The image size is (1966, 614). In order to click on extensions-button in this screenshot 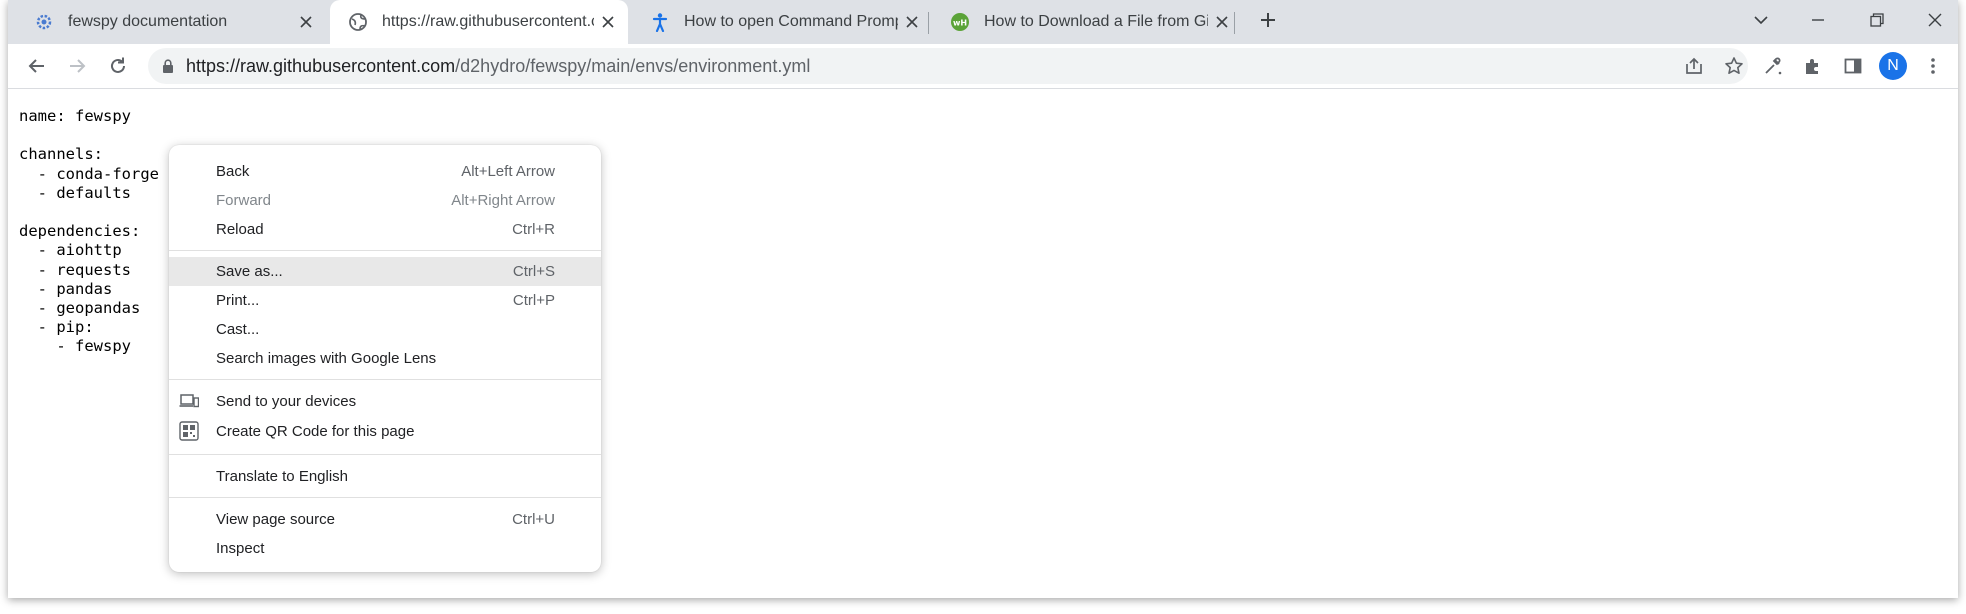, I will do `click(1813, 66)`.